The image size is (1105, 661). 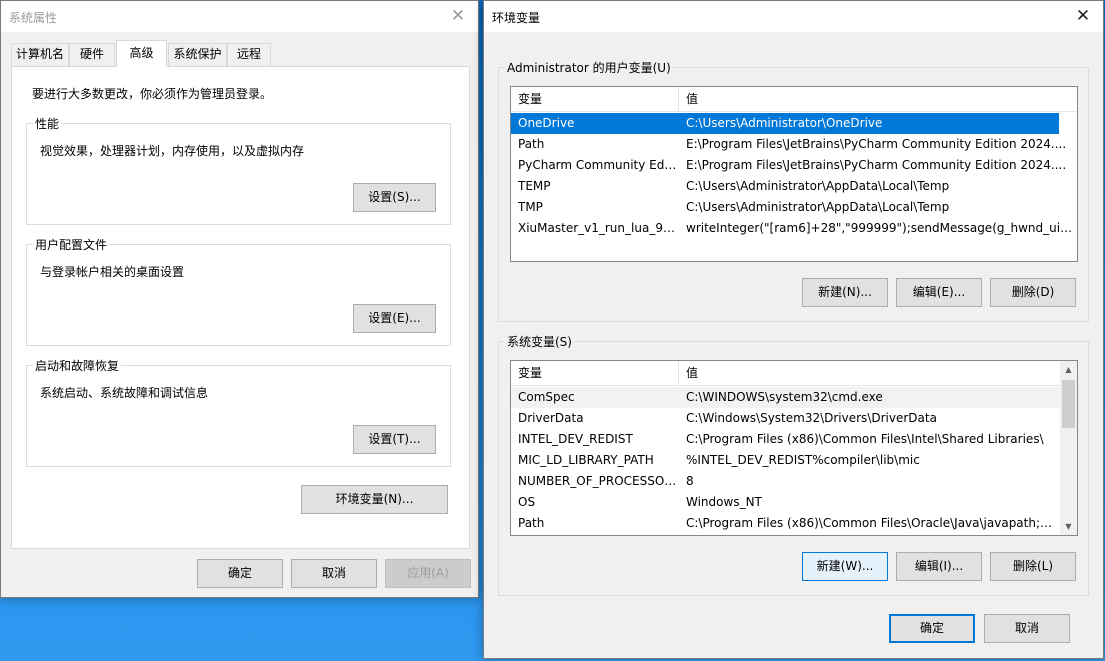 What do you see at coordinates (546, 397) in the screenshot?
I see `variable-name: ComSpec` at bounding box center [546, 397].